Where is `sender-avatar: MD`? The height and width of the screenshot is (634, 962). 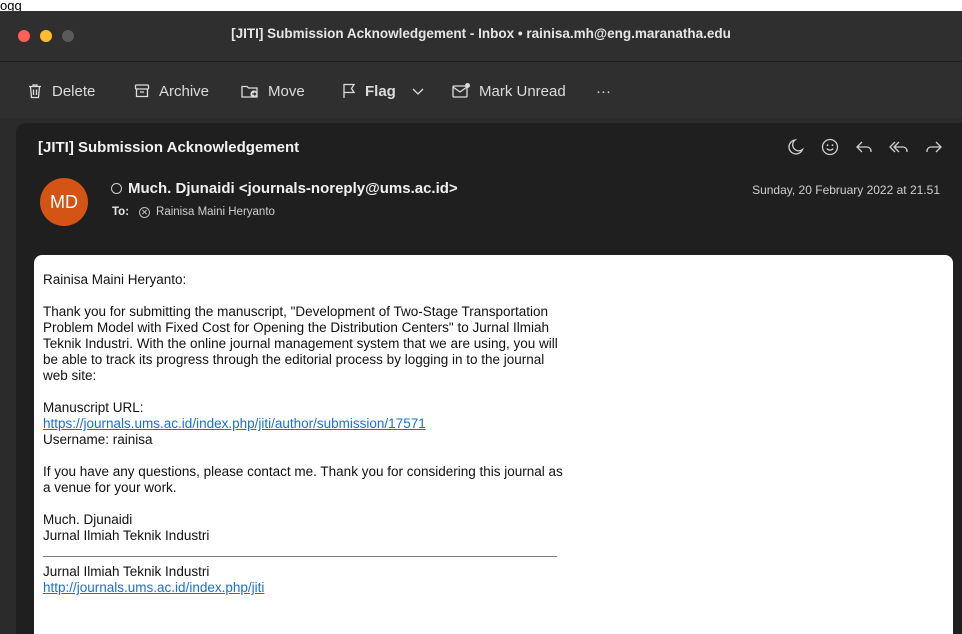 sender-avatar: MD is located at coordinates (64, 202).